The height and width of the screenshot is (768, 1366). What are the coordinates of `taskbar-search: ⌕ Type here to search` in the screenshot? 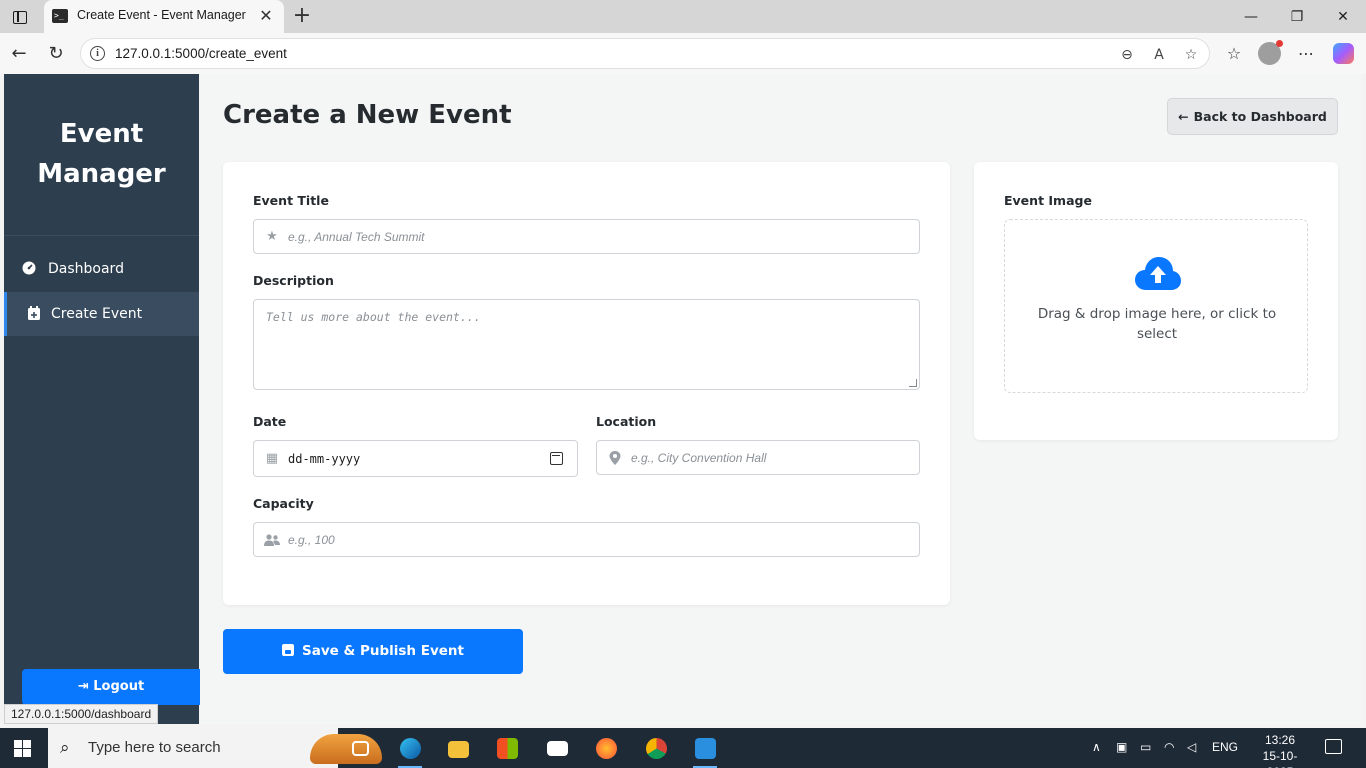 It's located at (215, 748).